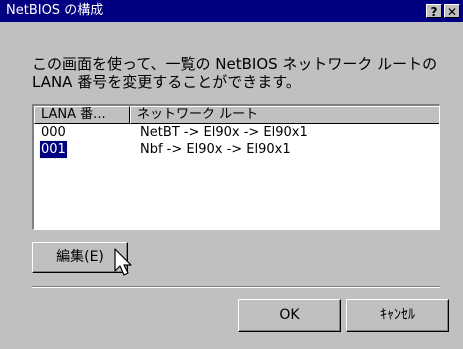  Describe the element at coordinates (236, 287) in the screenshot. I see `separator-line` at that location.